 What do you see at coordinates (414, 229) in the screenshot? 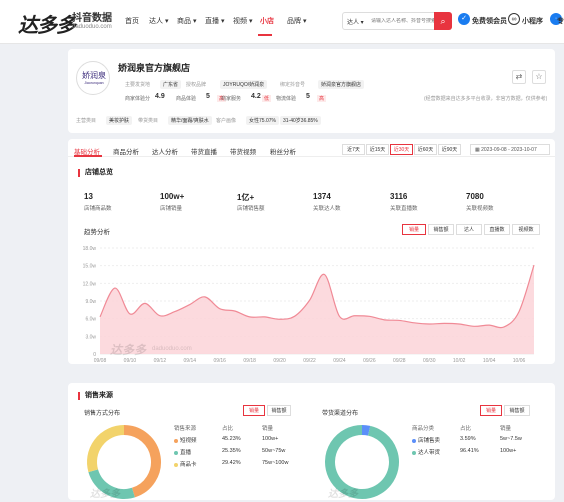
I see `trend-tab-0: 销量` at bounding box center [414, 229].